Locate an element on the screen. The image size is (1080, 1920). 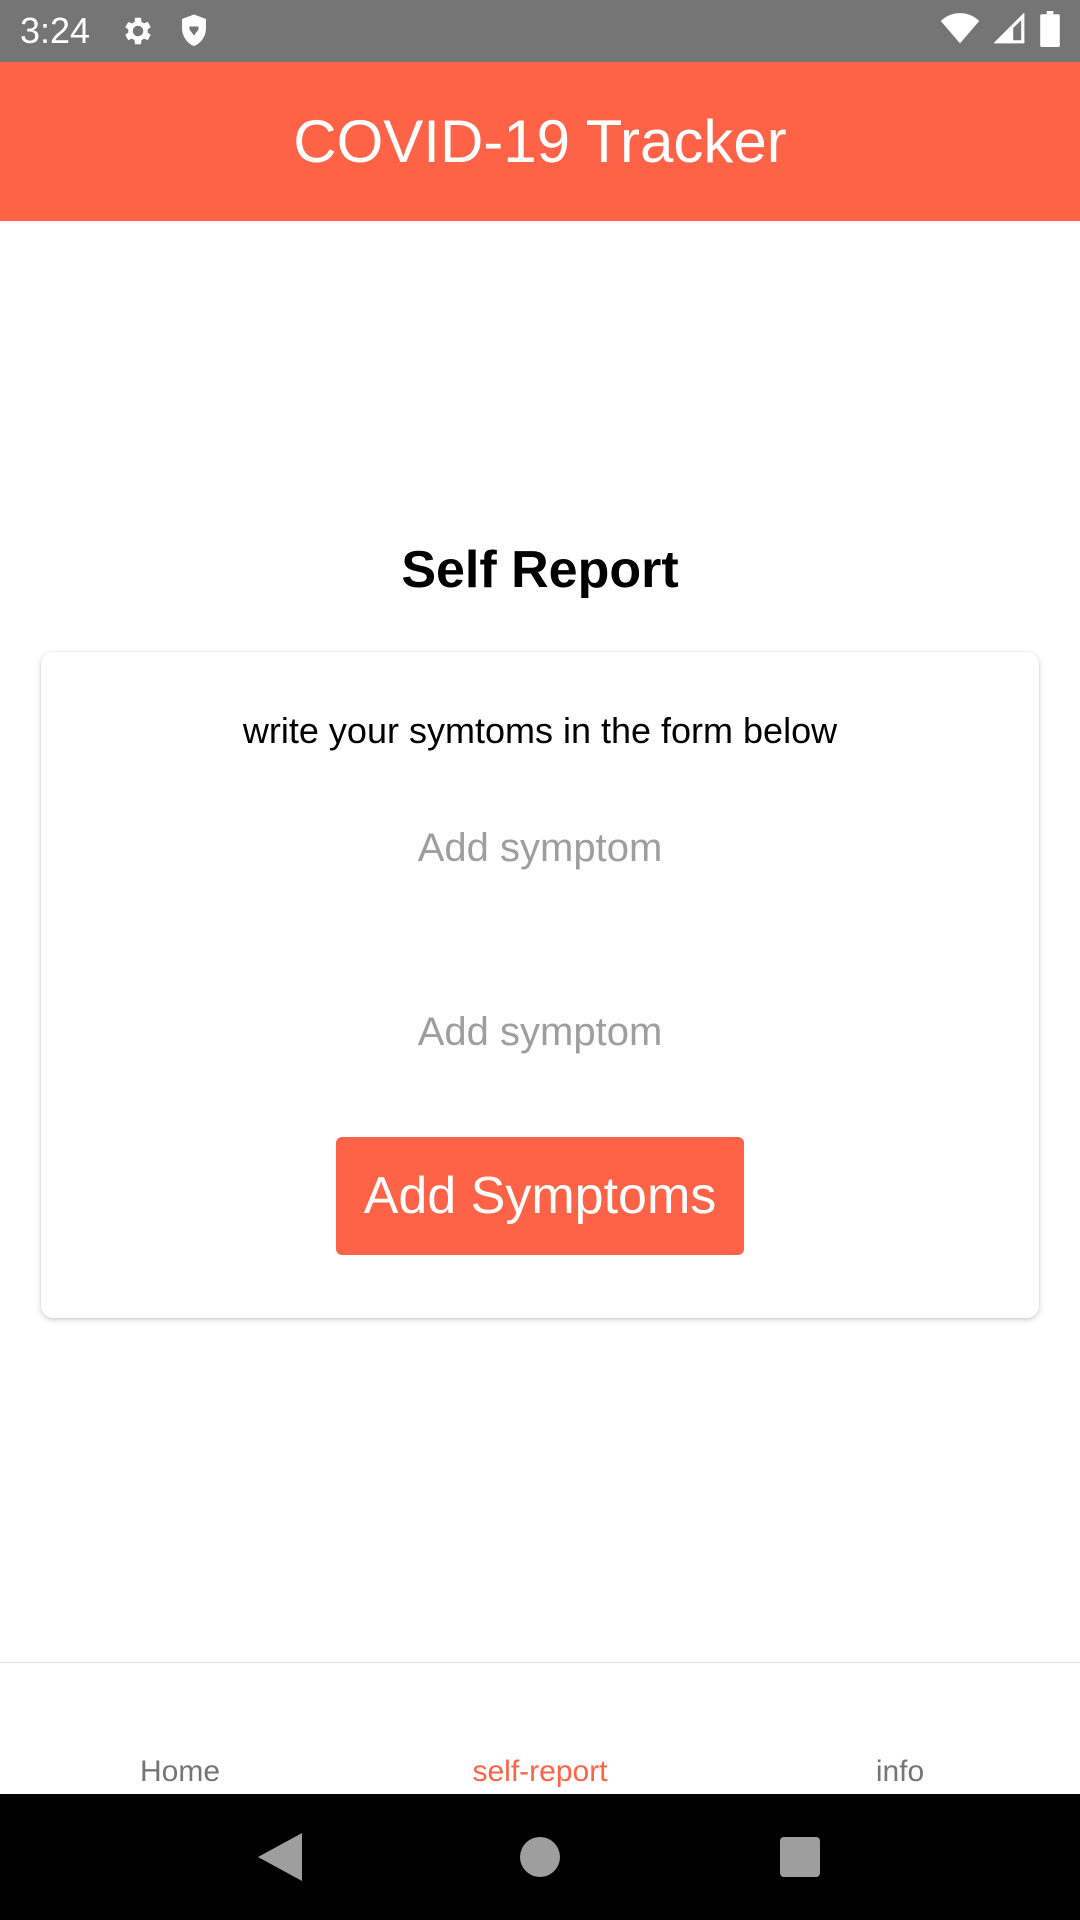
status-icons-right is located at coordinates (1000, 31).